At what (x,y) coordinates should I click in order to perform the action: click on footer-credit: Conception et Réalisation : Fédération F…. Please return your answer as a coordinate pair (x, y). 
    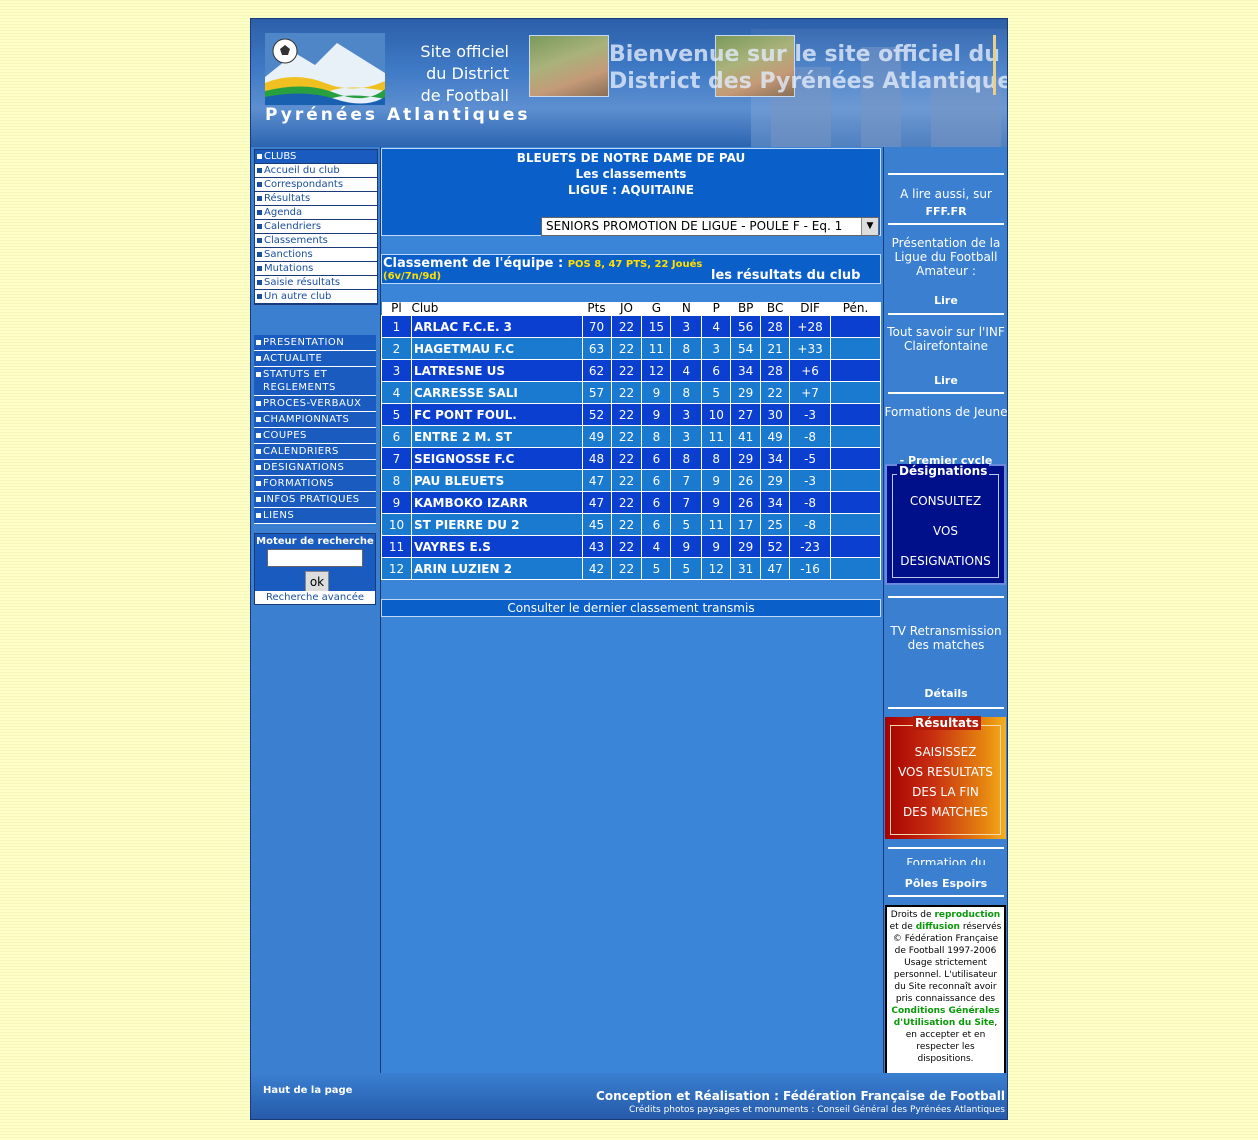
    Looking at the image, I should click on (800, 1096).